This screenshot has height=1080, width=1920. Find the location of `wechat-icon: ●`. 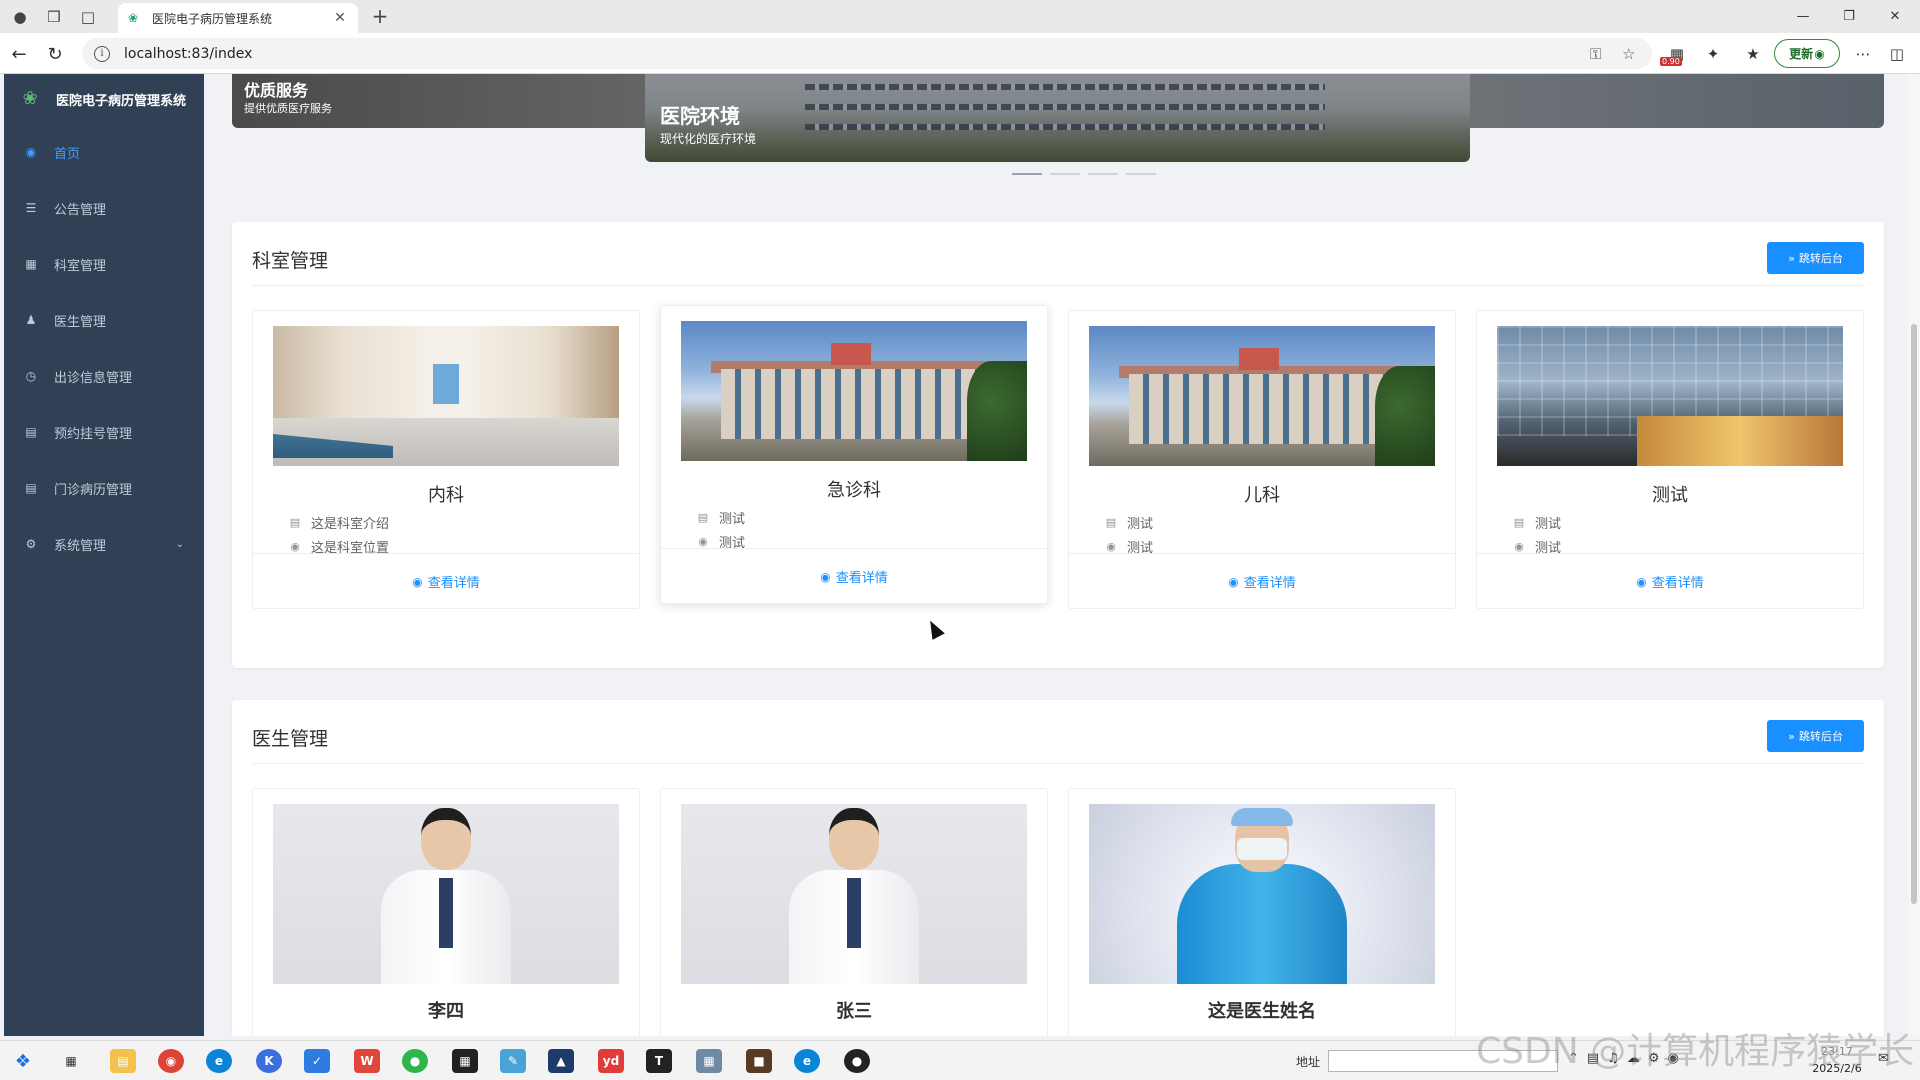

wechat-icon: ● is located at coordinates (415, 1061).